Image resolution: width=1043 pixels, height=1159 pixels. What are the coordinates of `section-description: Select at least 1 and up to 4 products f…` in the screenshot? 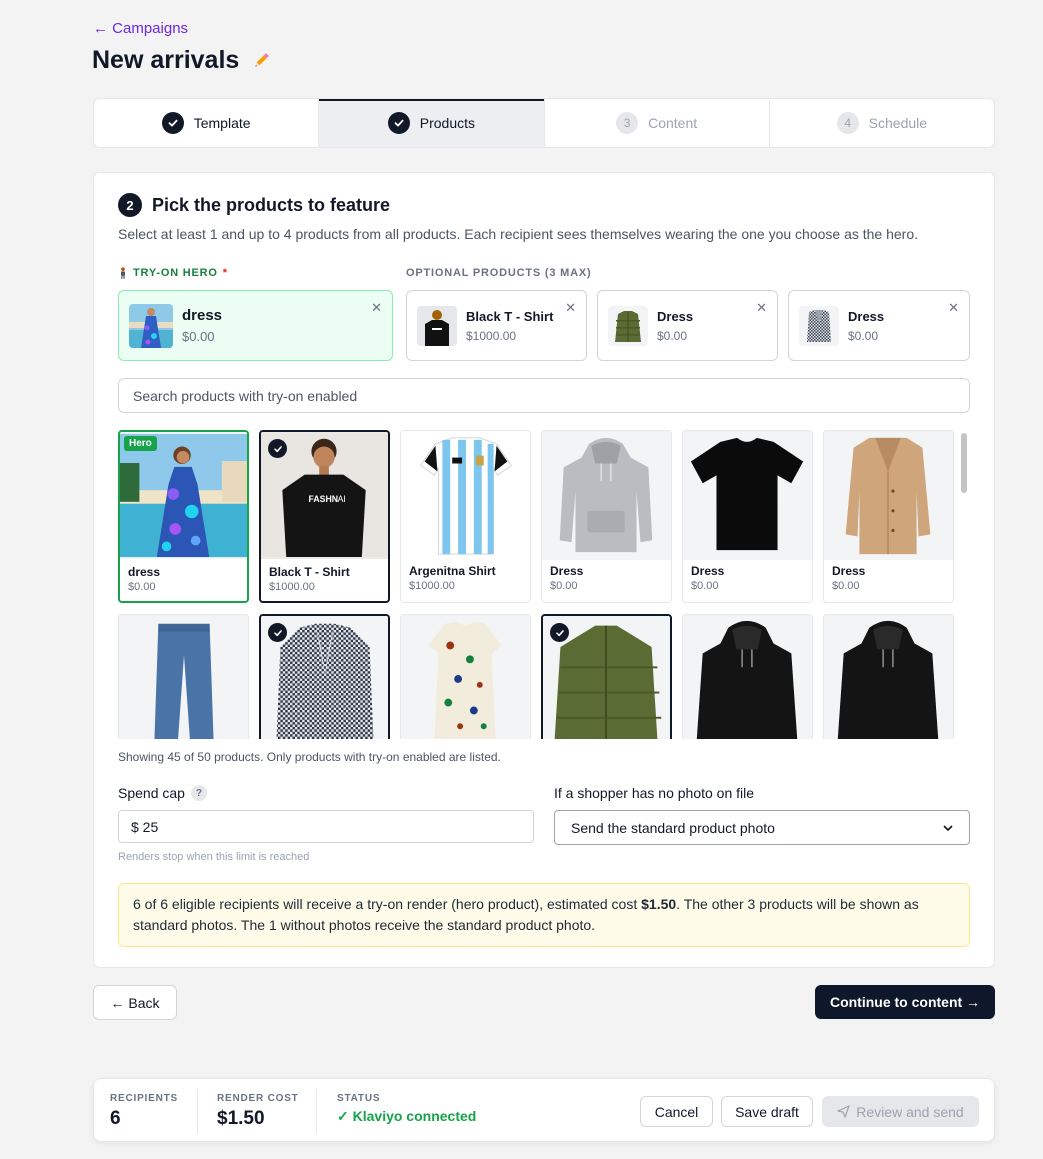 It's located at (518, 234).